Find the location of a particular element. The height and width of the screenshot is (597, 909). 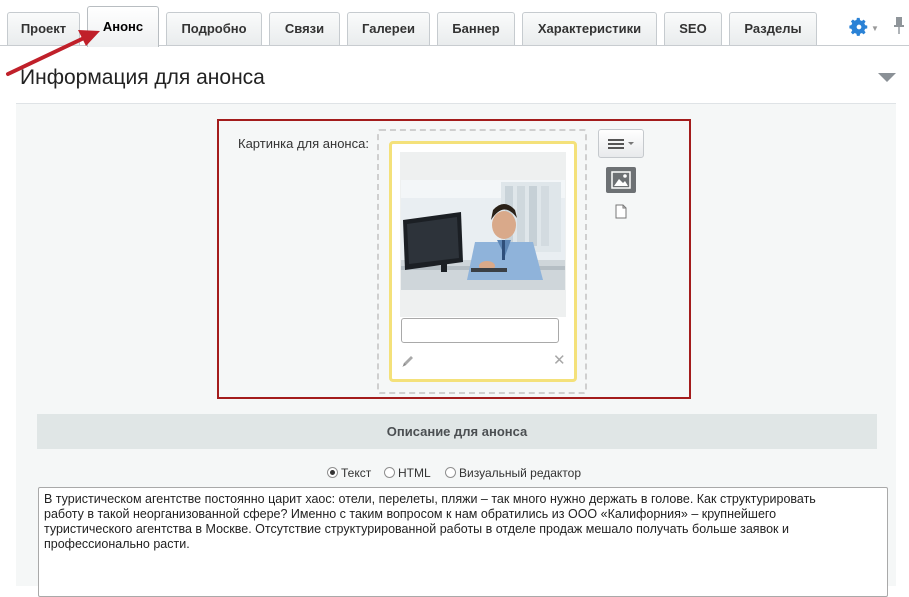

radio-label: HTML is located at coordinates (414, 473).